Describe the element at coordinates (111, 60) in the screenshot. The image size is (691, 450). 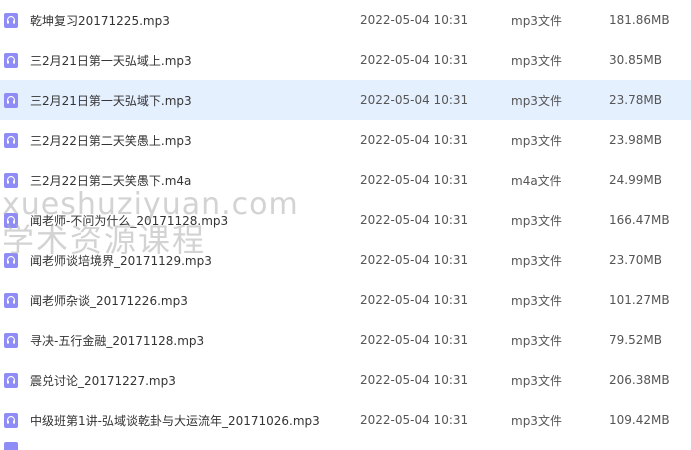
I see `file-name: 三2月21日第一天弘域上.mp3` at that location.